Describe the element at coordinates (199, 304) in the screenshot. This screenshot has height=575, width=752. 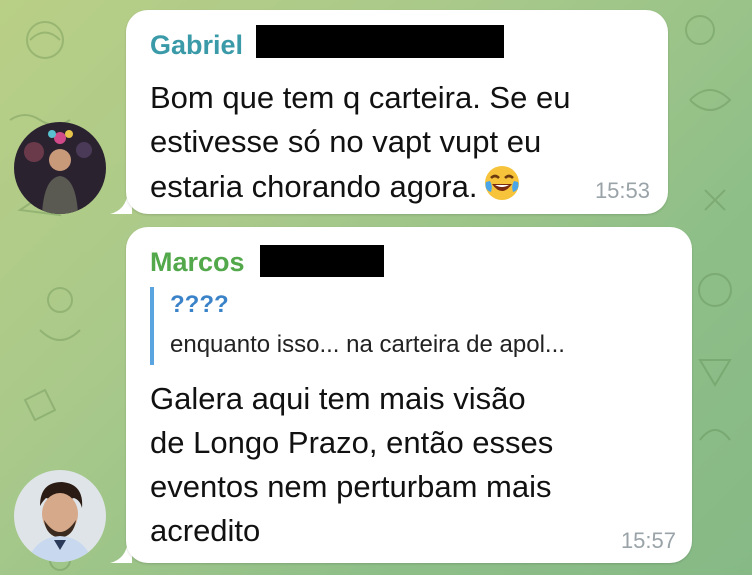
I see `reply-quote-title: ????` at that location.